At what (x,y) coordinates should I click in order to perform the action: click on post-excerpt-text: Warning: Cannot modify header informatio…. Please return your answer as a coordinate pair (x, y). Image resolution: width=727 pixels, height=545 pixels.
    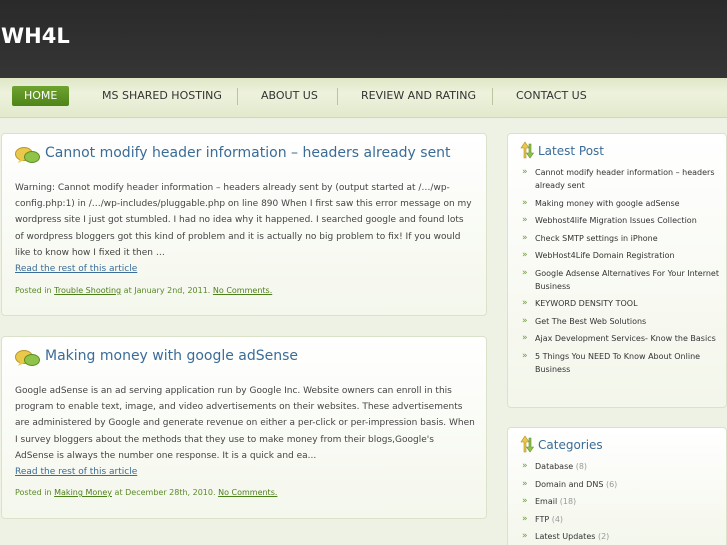
    Looking at the image, I should click on (243, 220).